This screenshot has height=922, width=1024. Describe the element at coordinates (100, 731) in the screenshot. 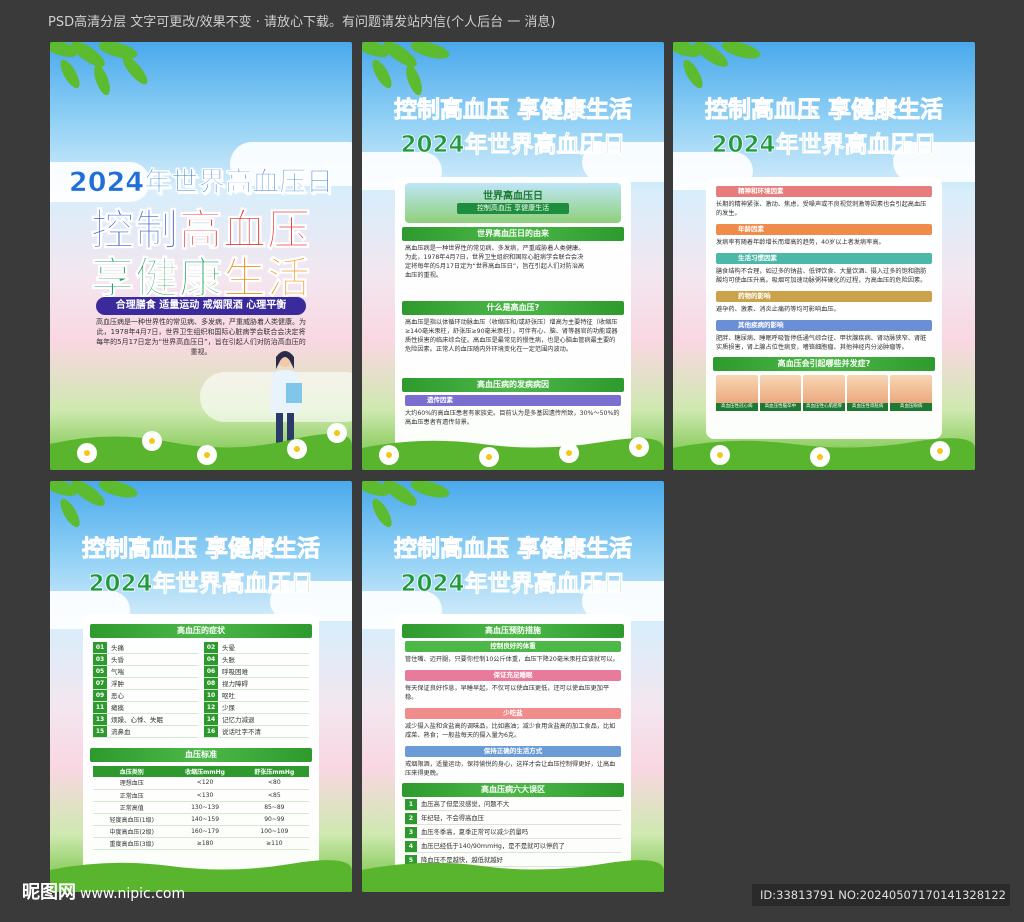

I see `symptom-number: 15` at that location.